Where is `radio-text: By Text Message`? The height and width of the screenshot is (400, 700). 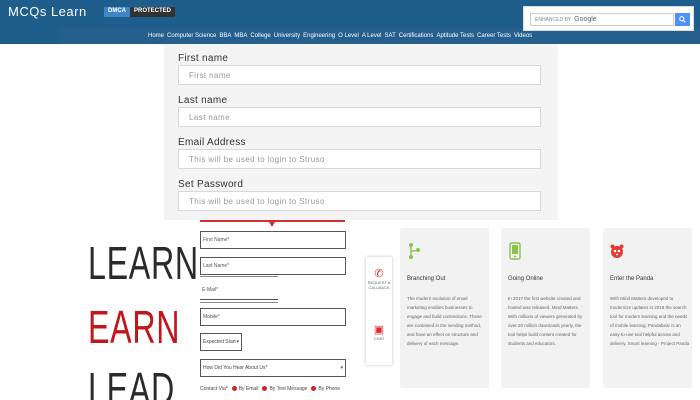
radio-text: By Text Message is located at coordinates (284, 389).